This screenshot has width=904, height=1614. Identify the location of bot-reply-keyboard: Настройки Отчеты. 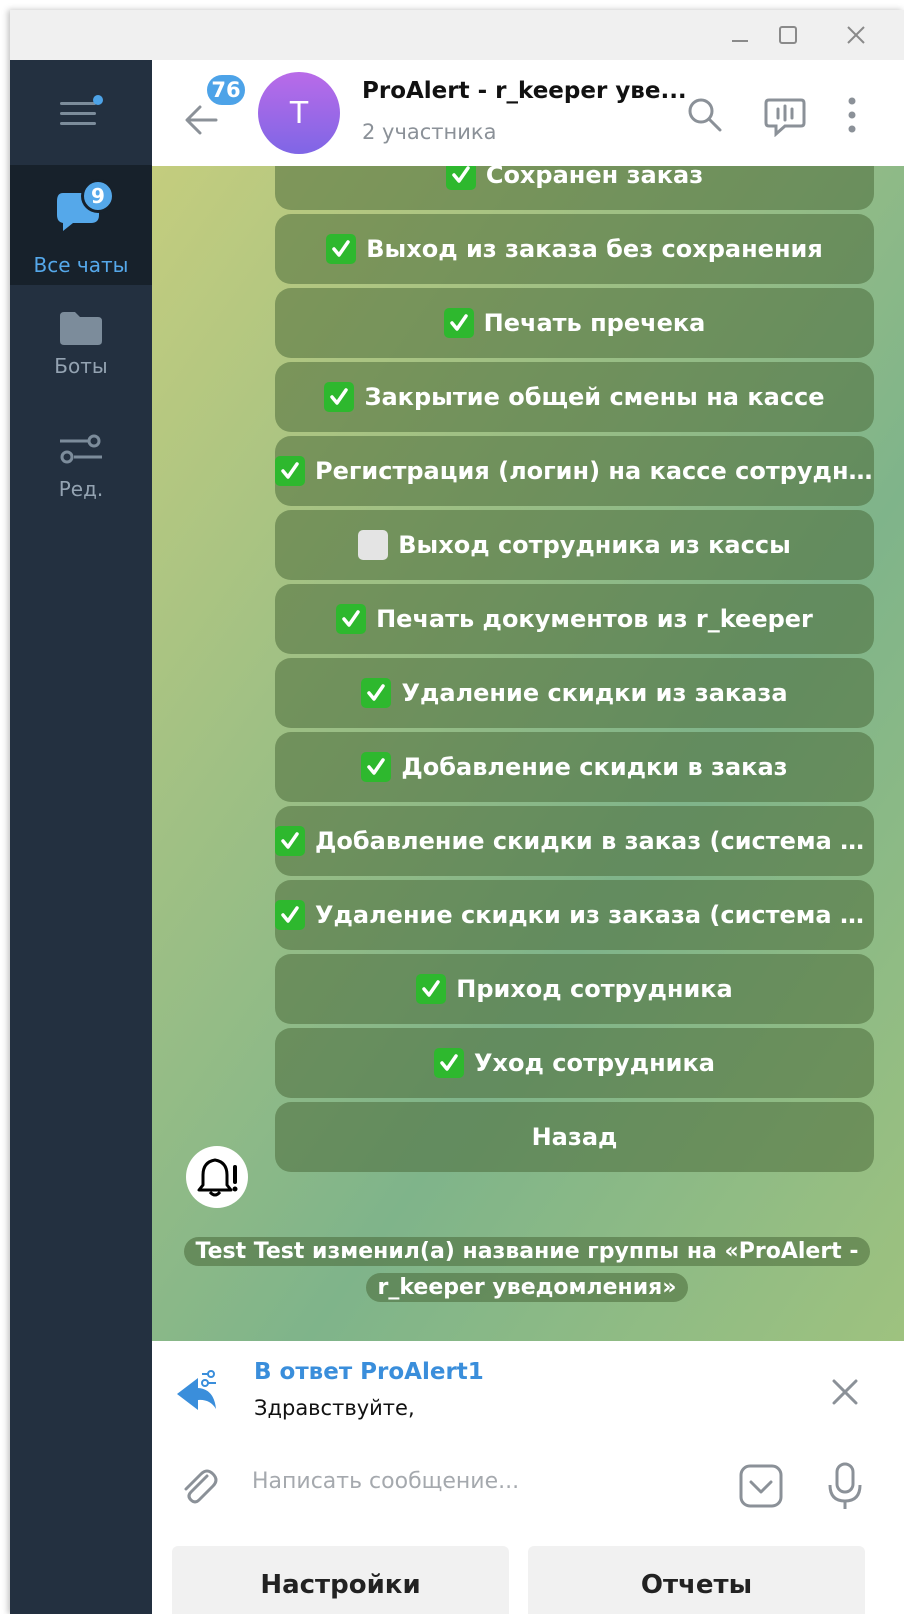
(528, 1572).